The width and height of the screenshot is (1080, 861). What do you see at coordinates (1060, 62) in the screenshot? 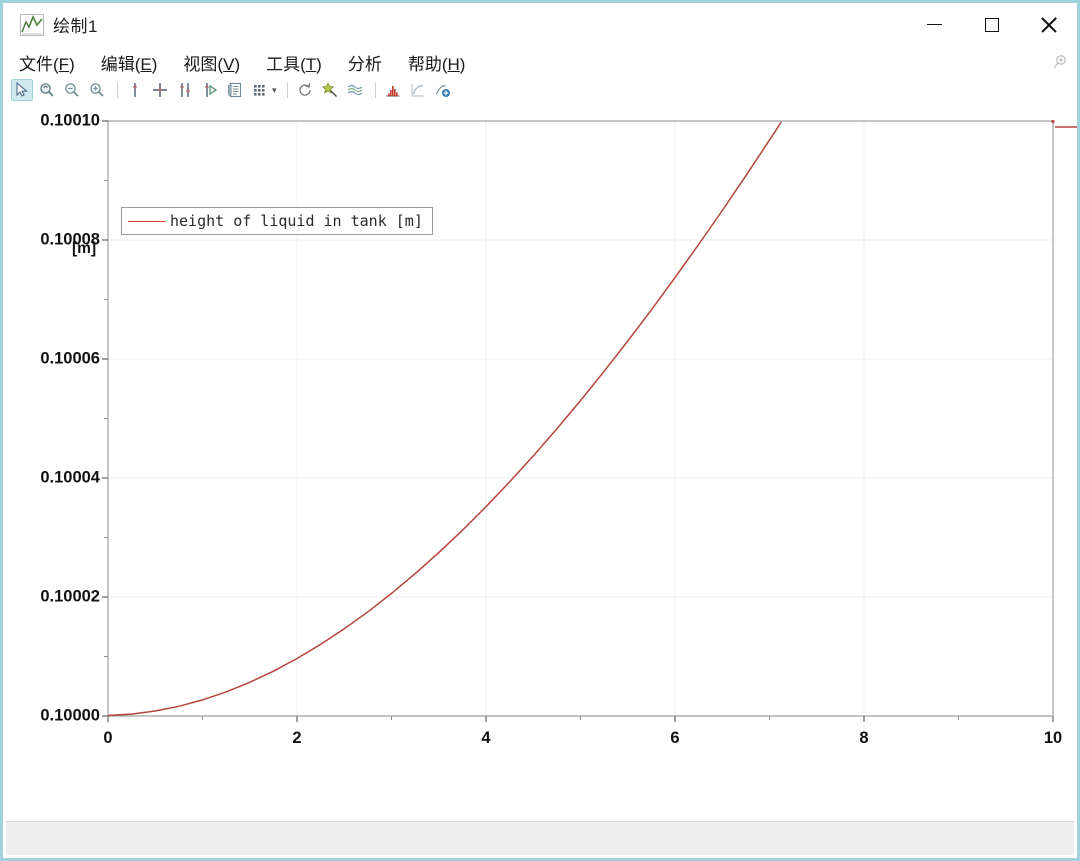
I see `pin-window-icon` at bounding box center [1060, 62].